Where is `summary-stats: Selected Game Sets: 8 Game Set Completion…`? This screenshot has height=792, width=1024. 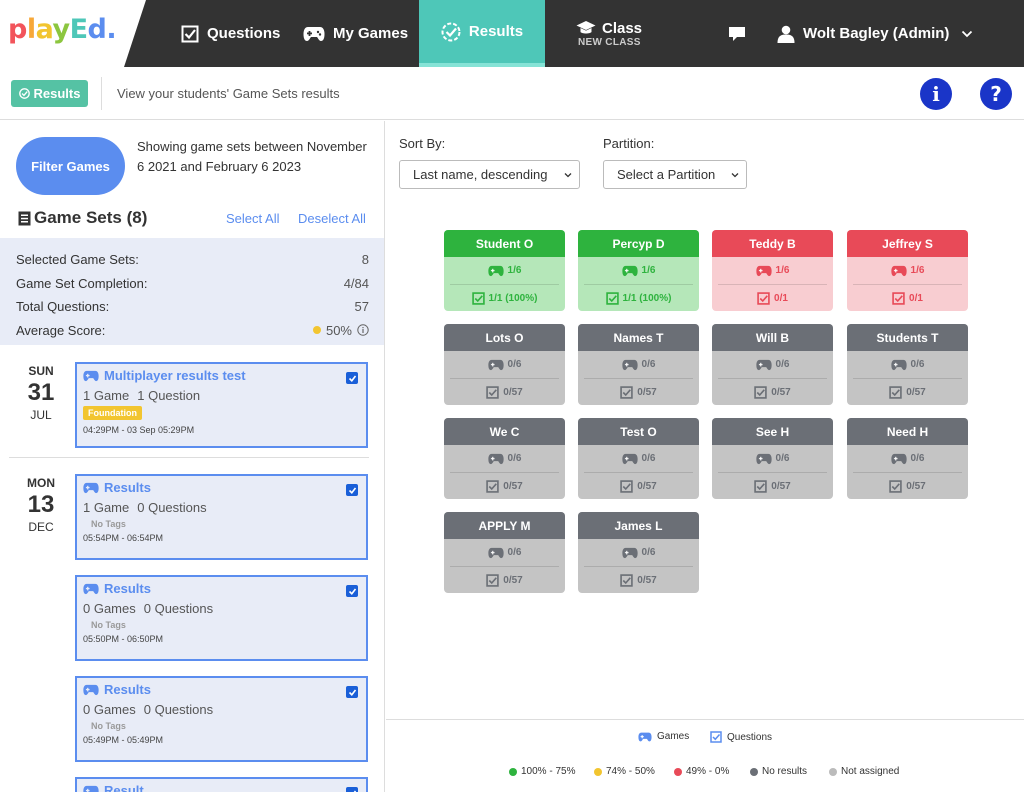
summary-stats: Selected Game Sets: 8 Game Set Completion… is located at coordinates (192, 291).